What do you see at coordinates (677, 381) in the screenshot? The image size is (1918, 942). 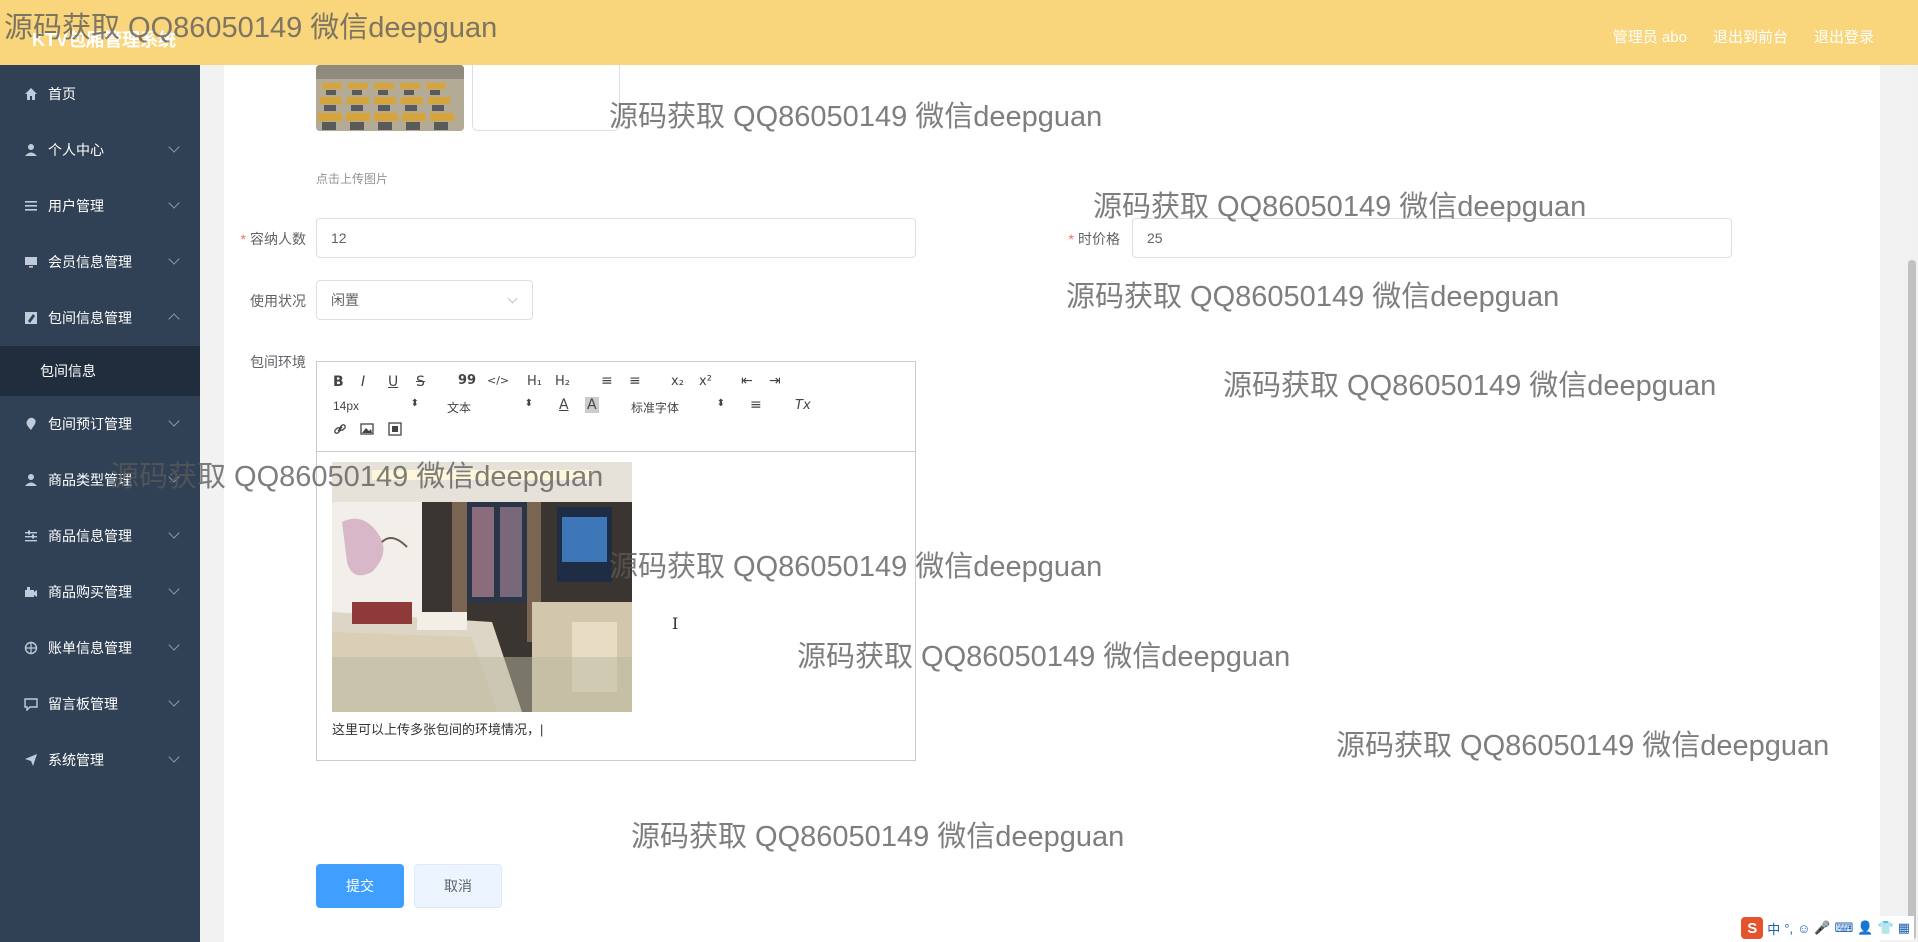 I see `subscript-button: x₂` at bounding box center [677, 381].